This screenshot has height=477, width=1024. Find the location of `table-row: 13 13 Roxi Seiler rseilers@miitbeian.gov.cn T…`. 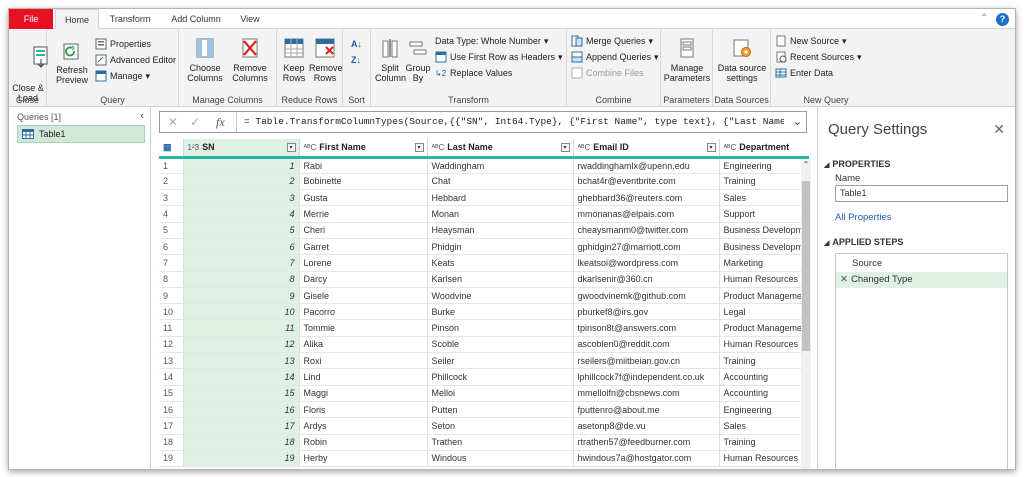

table-row: 13 13 Roxi Seiler rseilers@miitbeian.gov.cn T… is located at coordinates (484, 361).